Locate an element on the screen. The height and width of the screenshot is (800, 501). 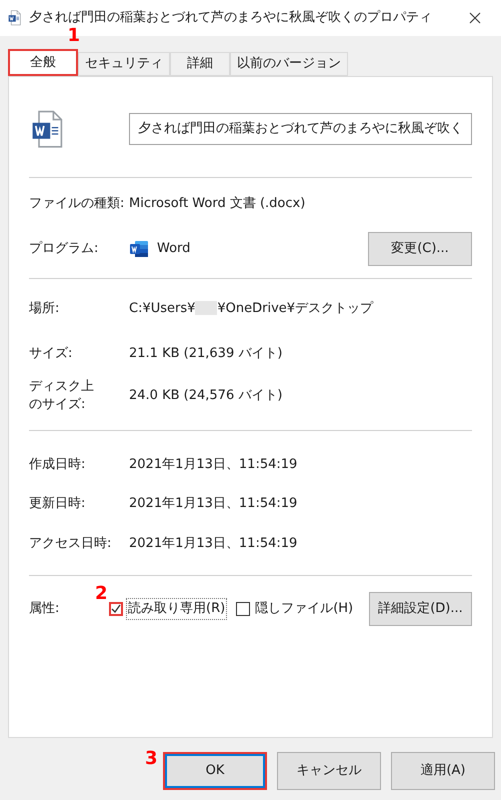
tab: 以前のバージョン is located at coordinates (289, 64).